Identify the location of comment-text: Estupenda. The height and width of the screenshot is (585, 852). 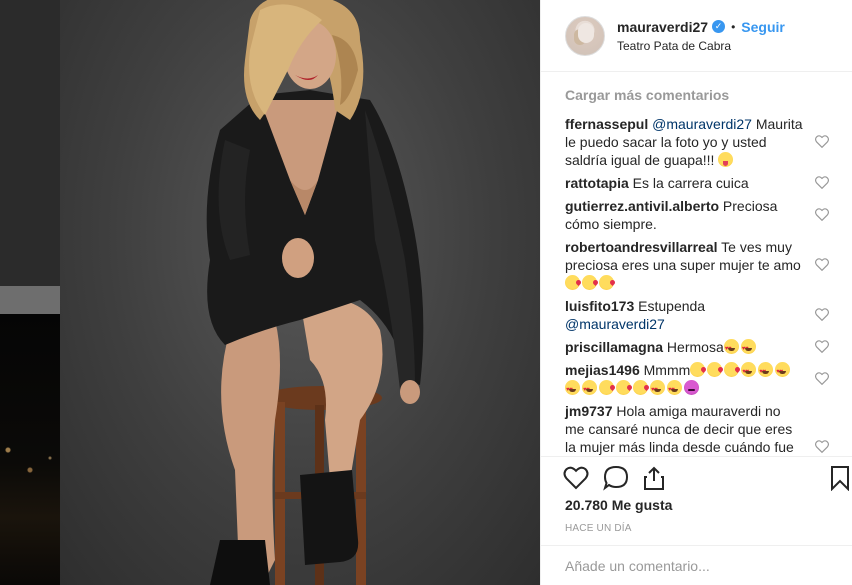
(670, 306).